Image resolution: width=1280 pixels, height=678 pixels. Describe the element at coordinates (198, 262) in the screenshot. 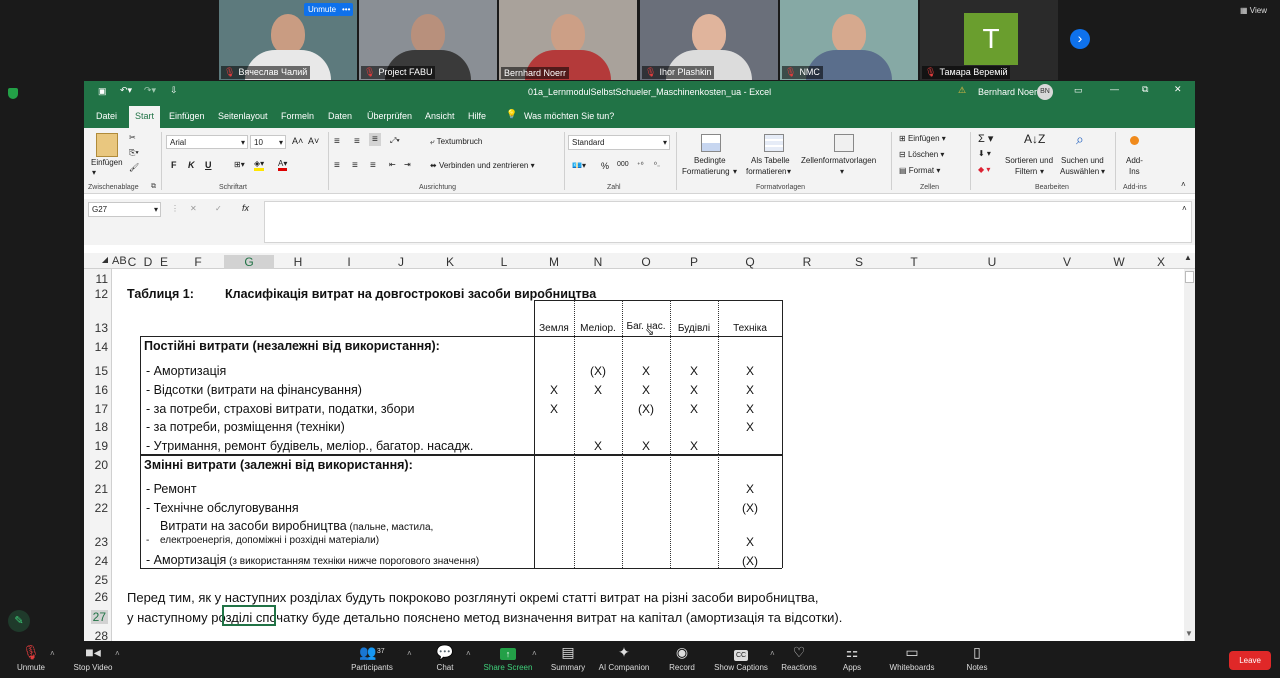

I see `column-header: F` at that location.